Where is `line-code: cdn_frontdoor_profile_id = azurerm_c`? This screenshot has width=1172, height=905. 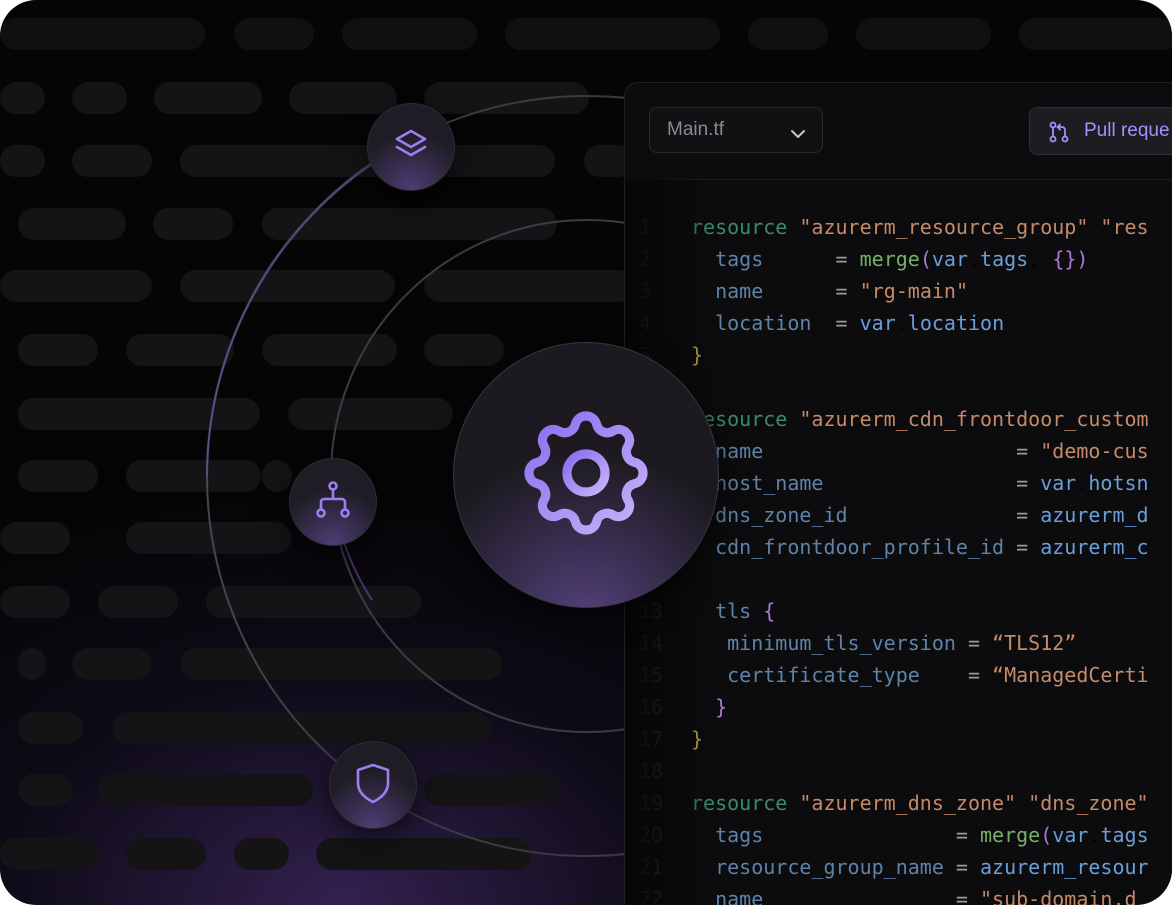 line-code: cdn_frontdoor_profile_id = azurerm_c is located at coordinates (932, 547).